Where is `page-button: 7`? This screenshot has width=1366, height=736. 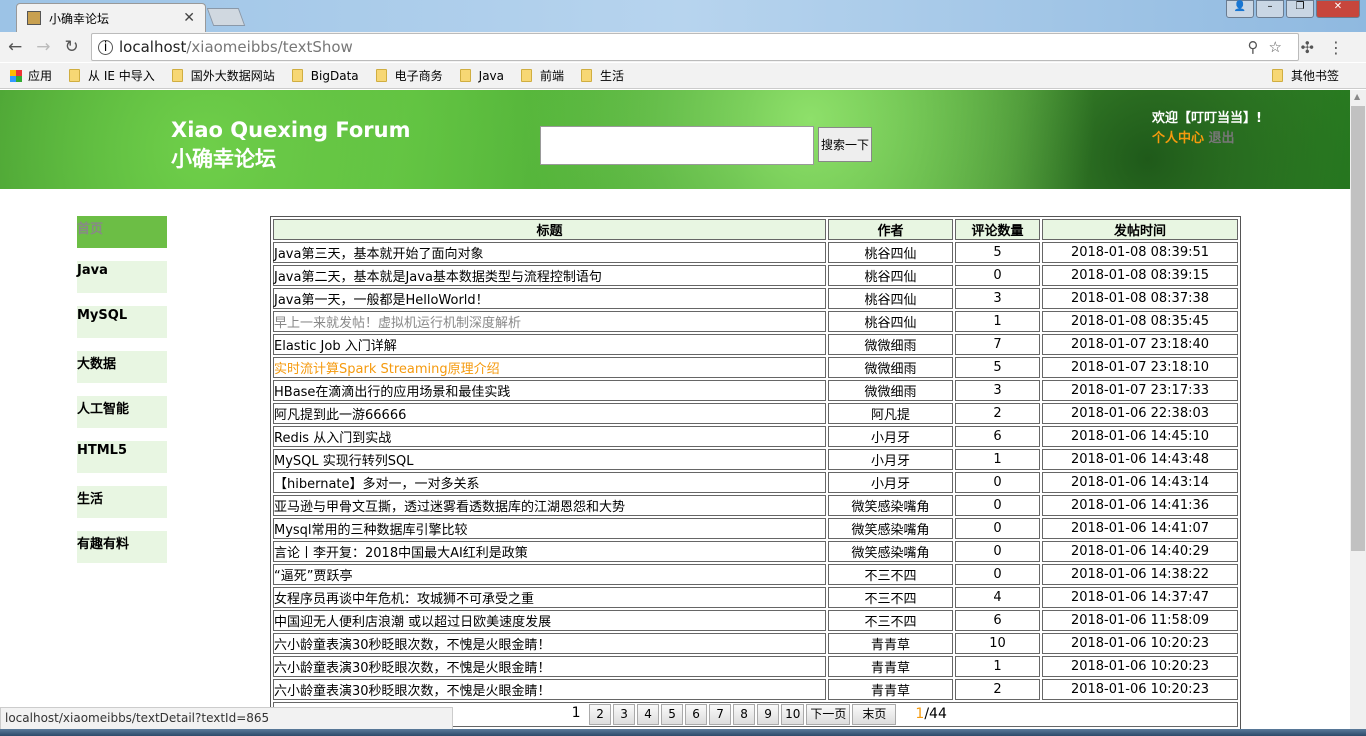
page-button: 7 is located at coordinates (720, 714).